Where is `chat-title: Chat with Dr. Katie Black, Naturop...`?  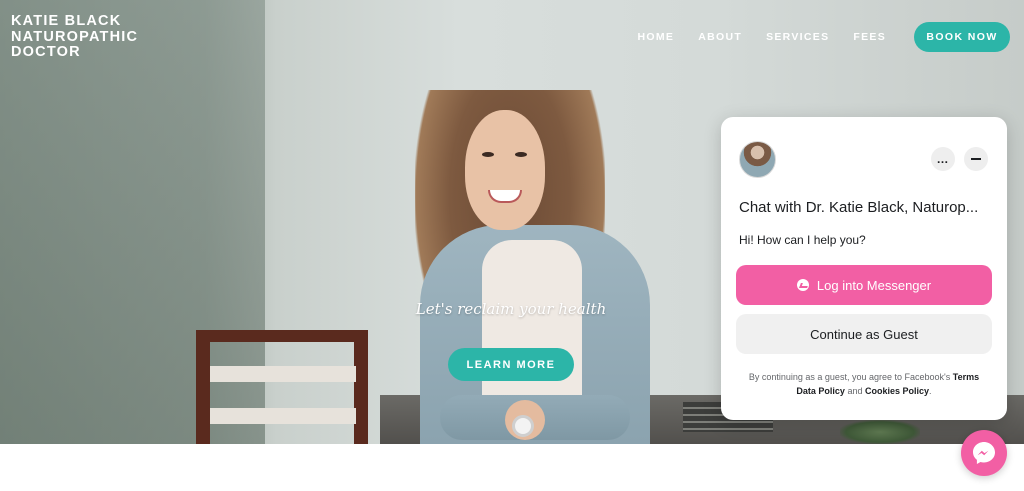 chat-title: Chat with Dr. Katie Black, Naturop... is located at coordinates (859, 207).